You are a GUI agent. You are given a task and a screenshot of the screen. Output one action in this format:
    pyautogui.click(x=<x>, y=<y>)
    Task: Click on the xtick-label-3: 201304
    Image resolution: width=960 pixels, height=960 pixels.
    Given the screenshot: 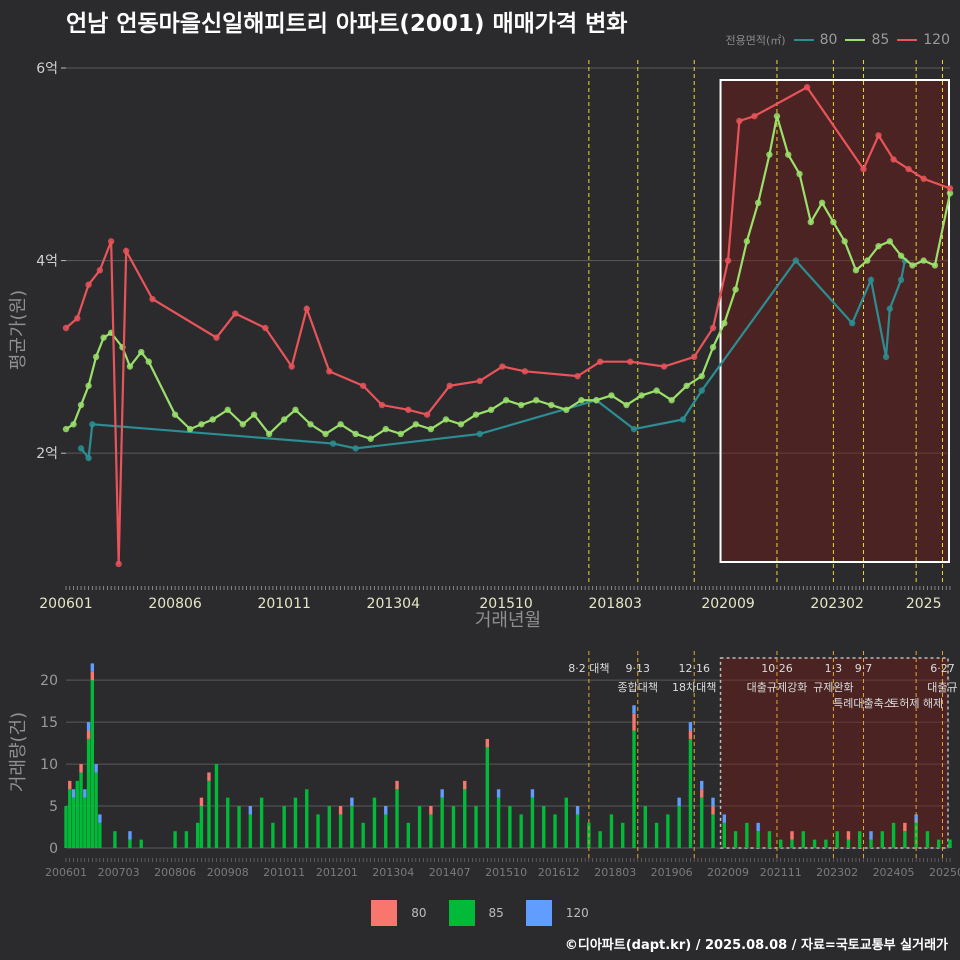 What is the action you would take?
    pyautogui.click(x=394, y=604)
    